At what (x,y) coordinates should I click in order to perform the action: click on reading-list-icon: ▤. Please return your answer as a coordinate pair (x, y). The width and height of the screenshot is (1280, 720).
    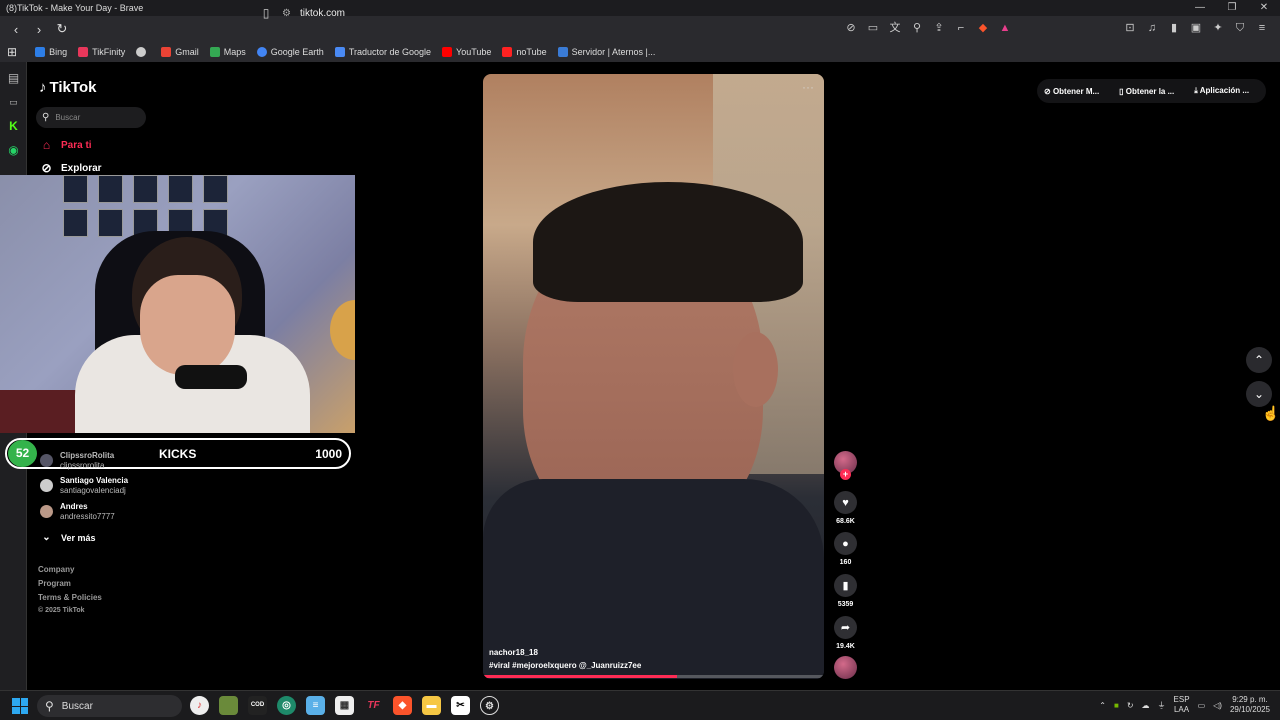
    Looking at the image, I should click on (13, 78).